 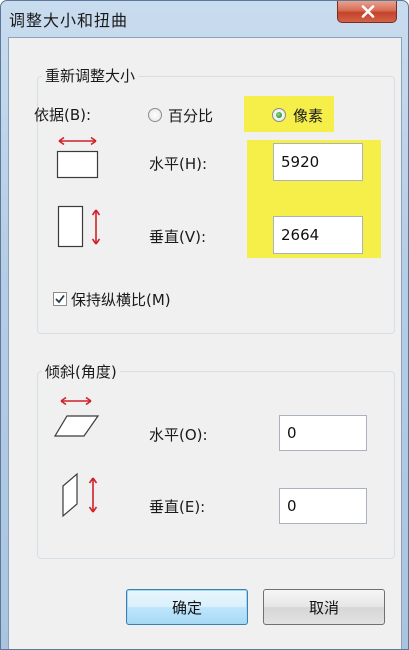 I want to click on resize-horizontal-icon, so click(x=77, y=157).